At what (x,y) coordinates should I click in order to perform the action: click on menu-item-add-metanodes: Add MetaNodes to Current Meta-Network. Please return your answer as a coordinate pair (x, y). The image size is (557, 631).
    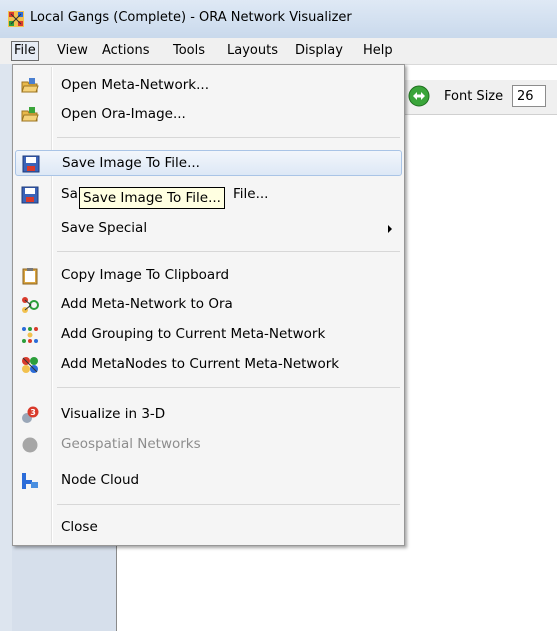
    Looking at the image, I should click on (208, 365).